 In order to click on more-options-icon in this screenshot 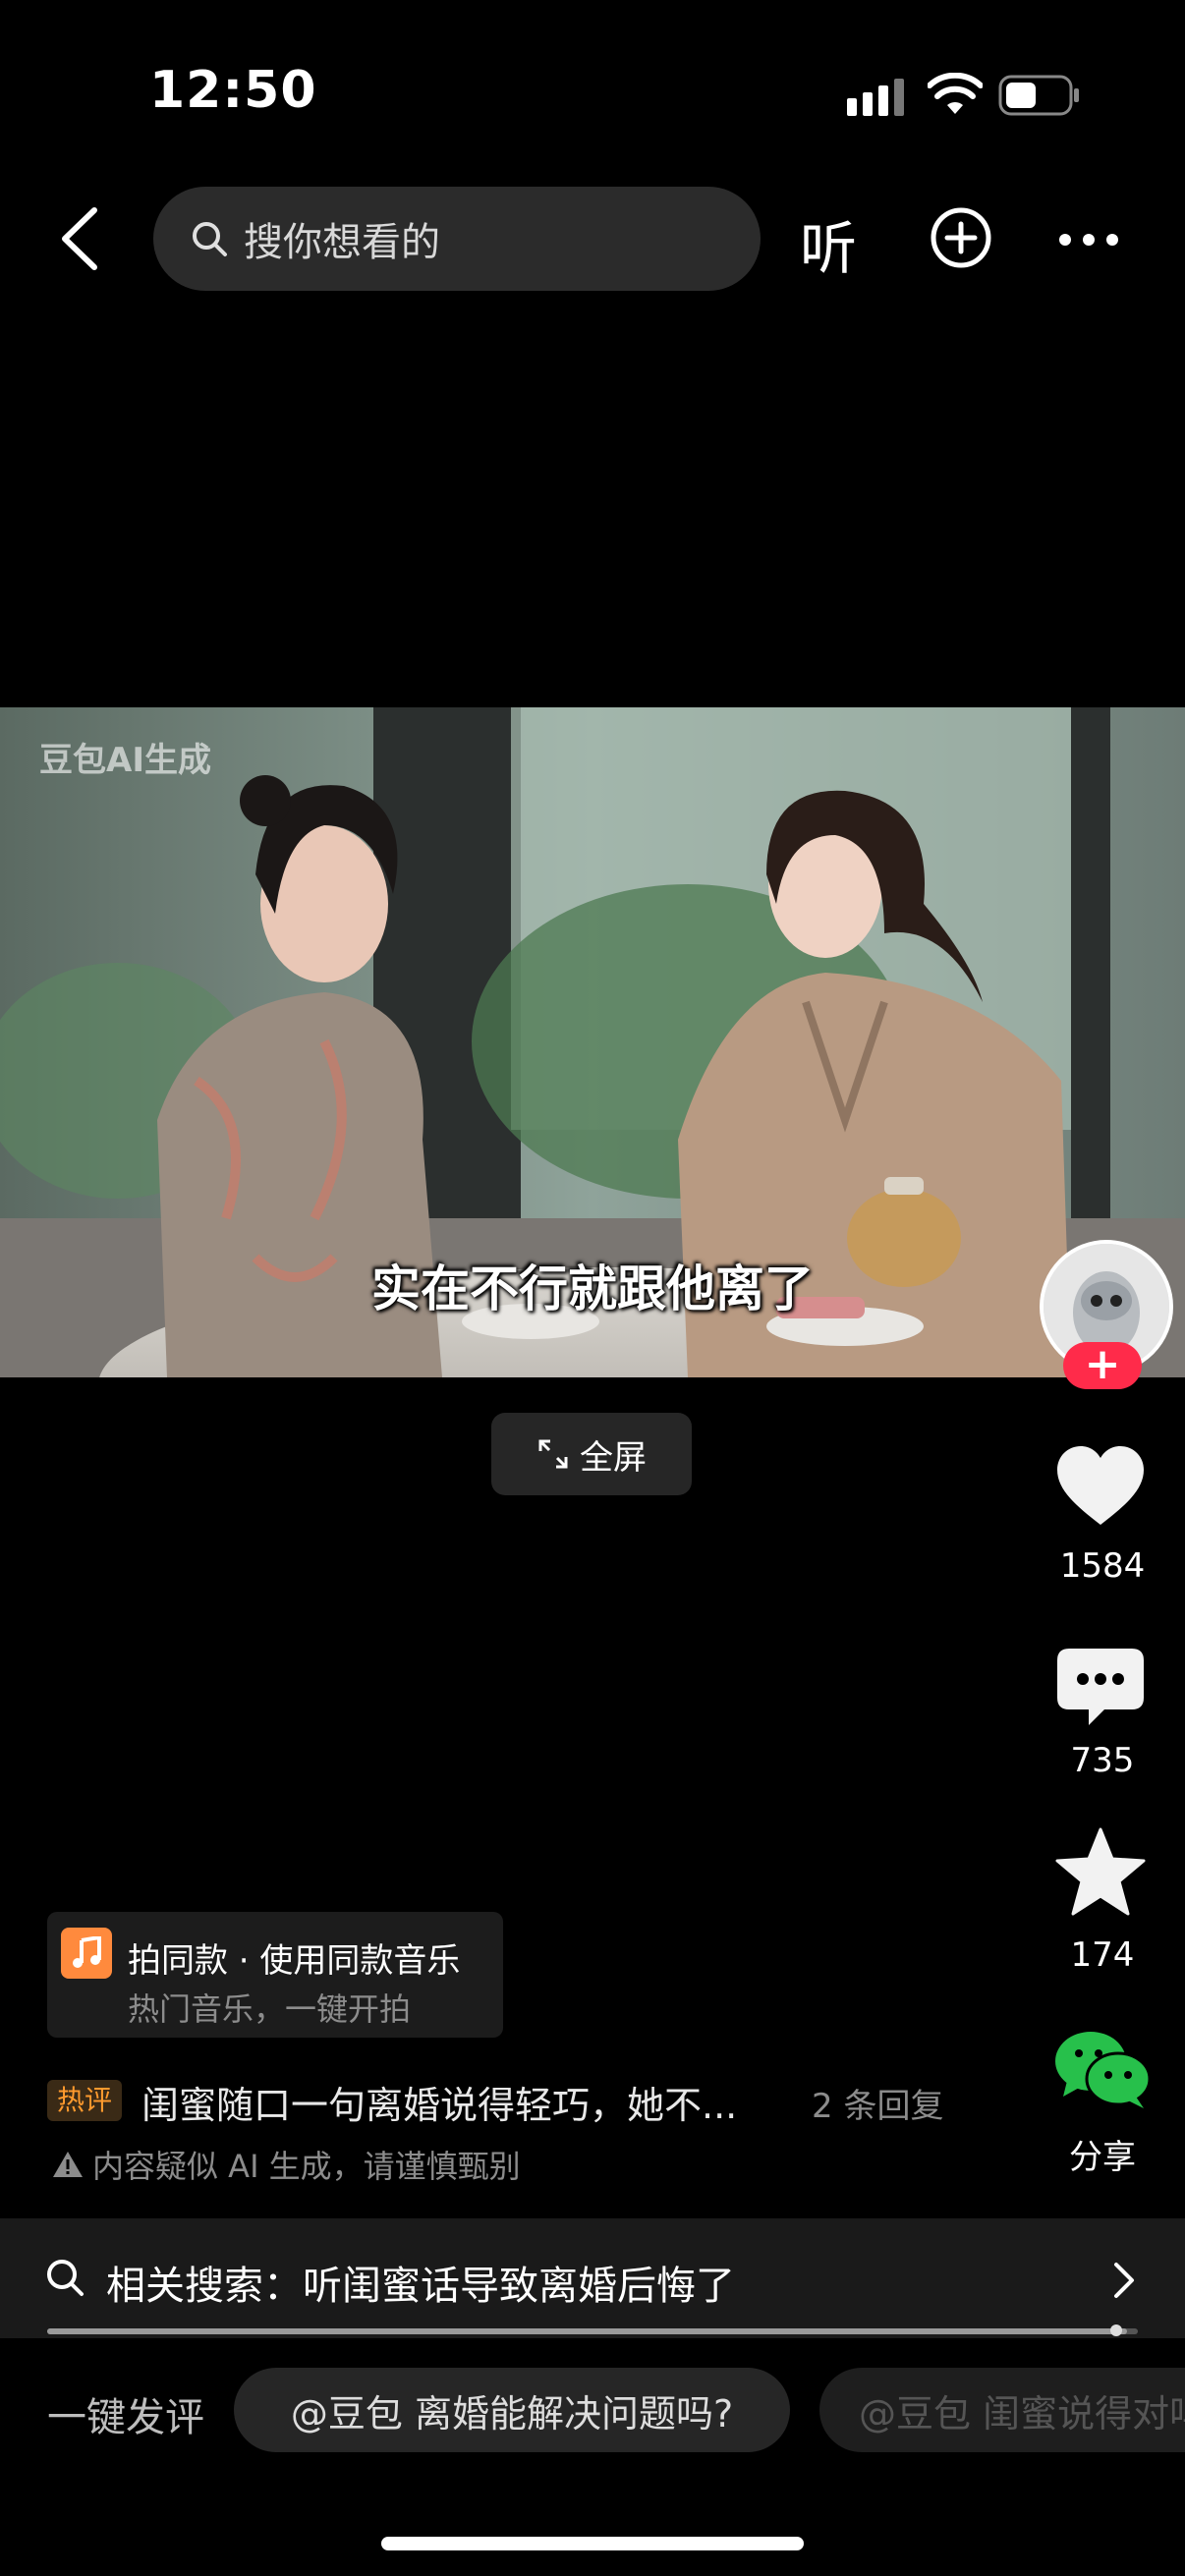, I will do `click(1088, 240)`.